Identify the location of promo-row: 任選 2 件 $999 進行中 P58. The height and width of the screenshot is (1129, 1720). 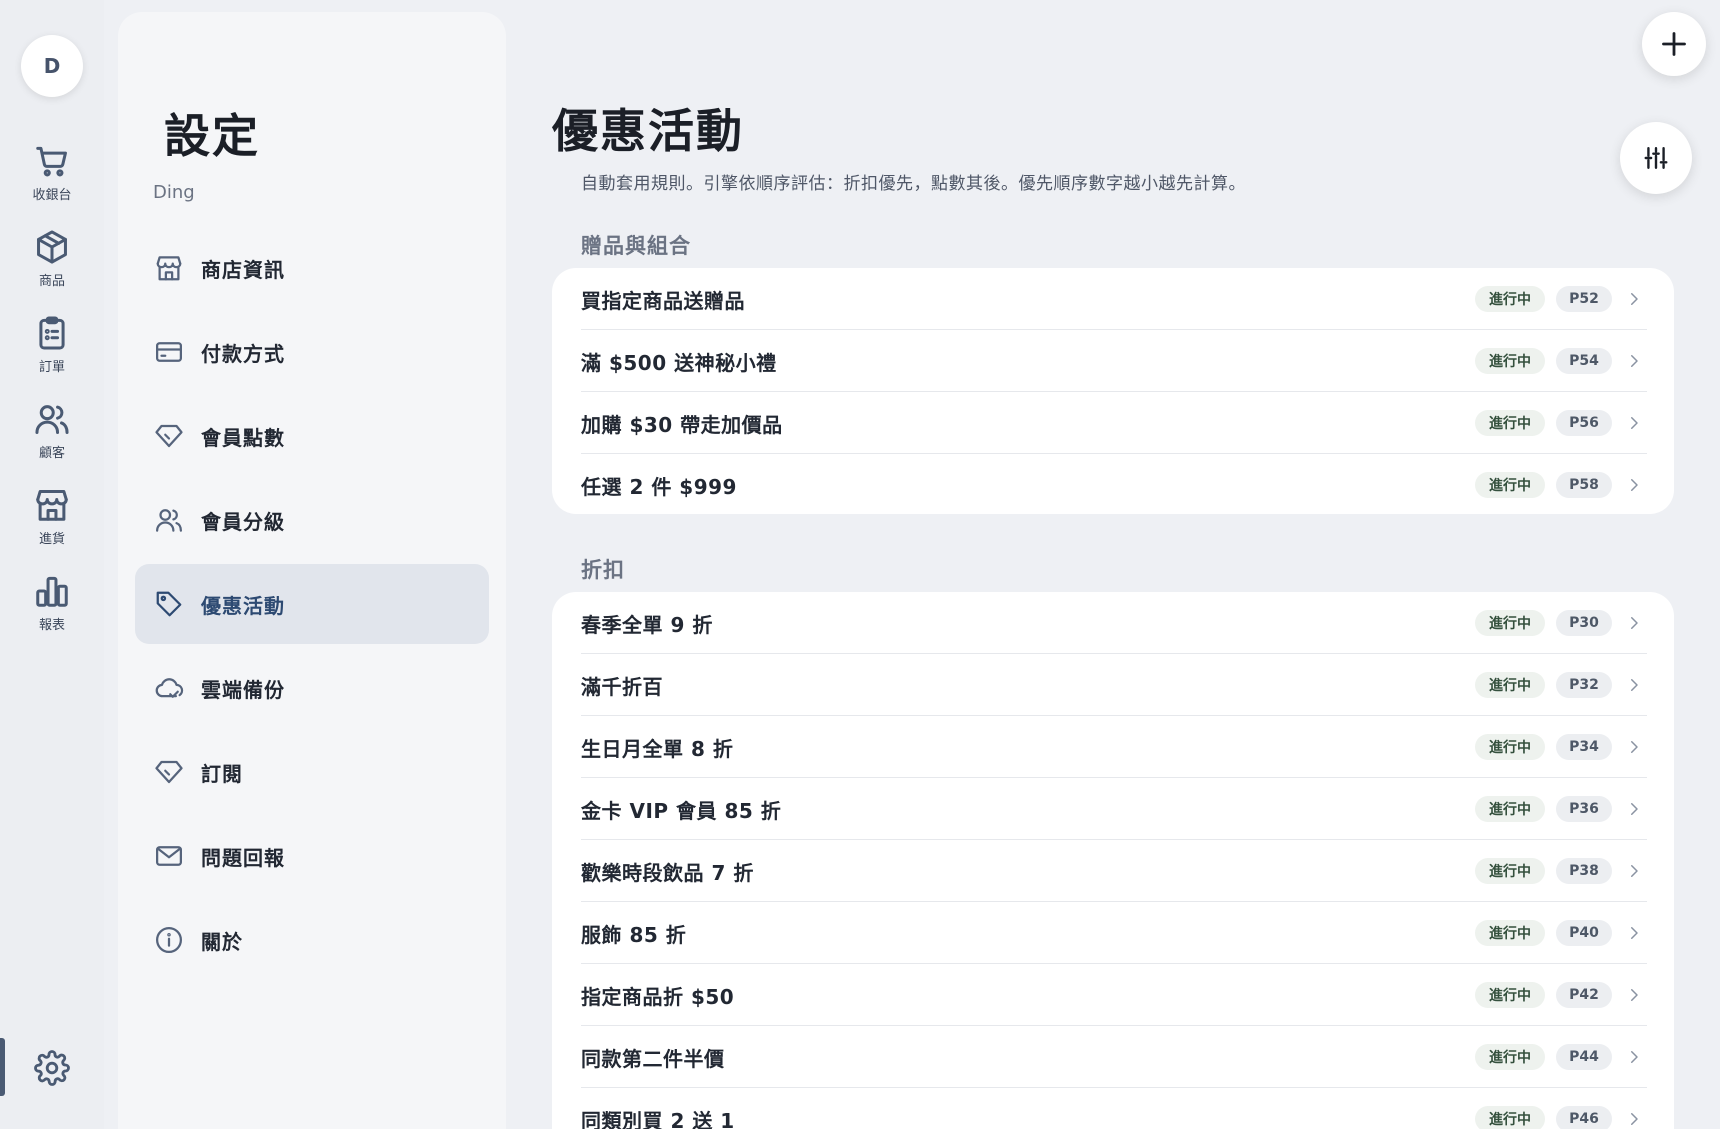
(1114, 485).